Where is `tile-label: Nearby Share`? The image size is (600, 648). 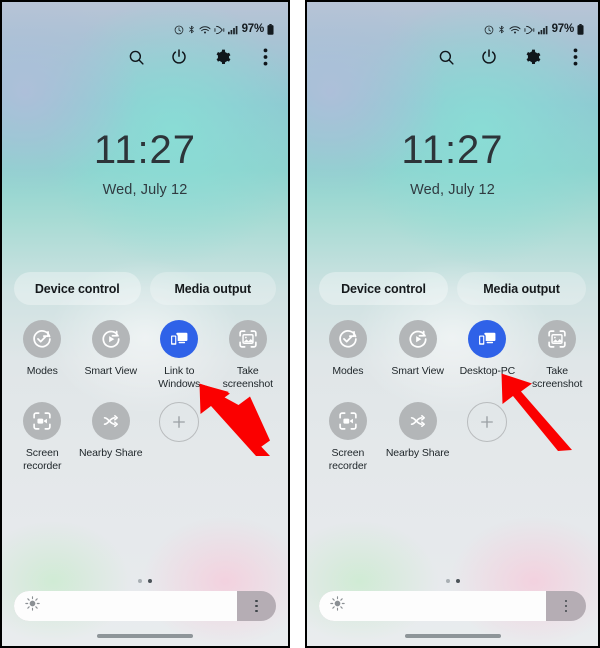
tile-label: Nearby Share is located at coordinates (417, 453).